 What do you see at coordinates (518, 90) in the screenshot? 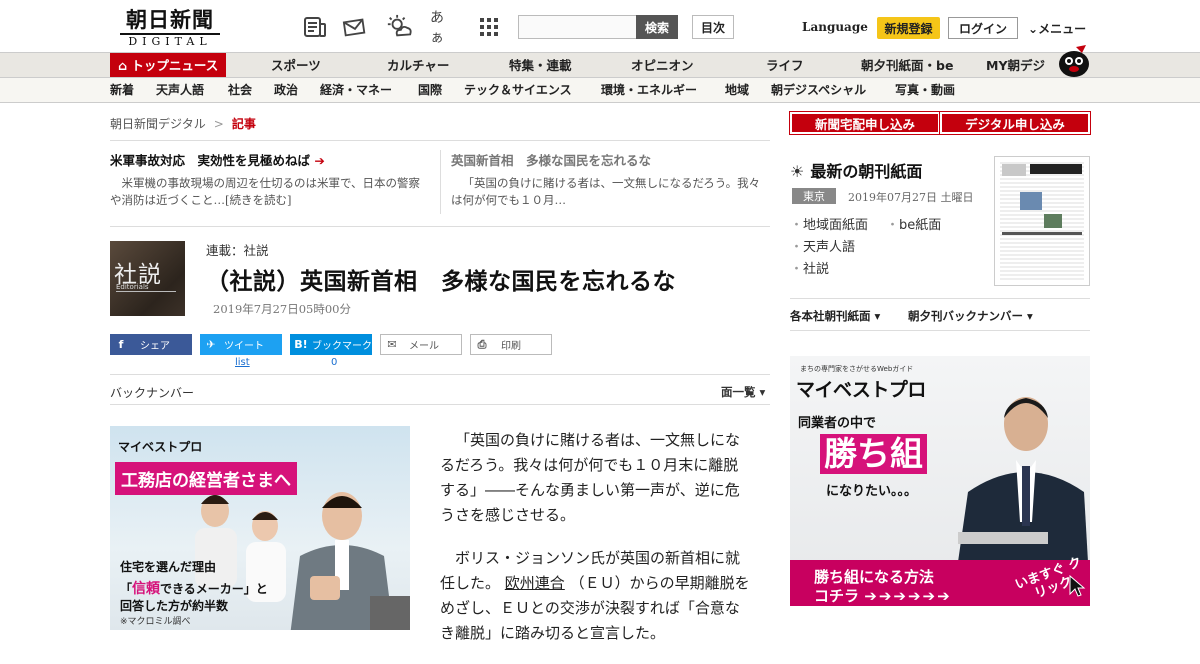
I see `nav2-tech-science: テック＆サイエンス` at bounding box center [518, 90].